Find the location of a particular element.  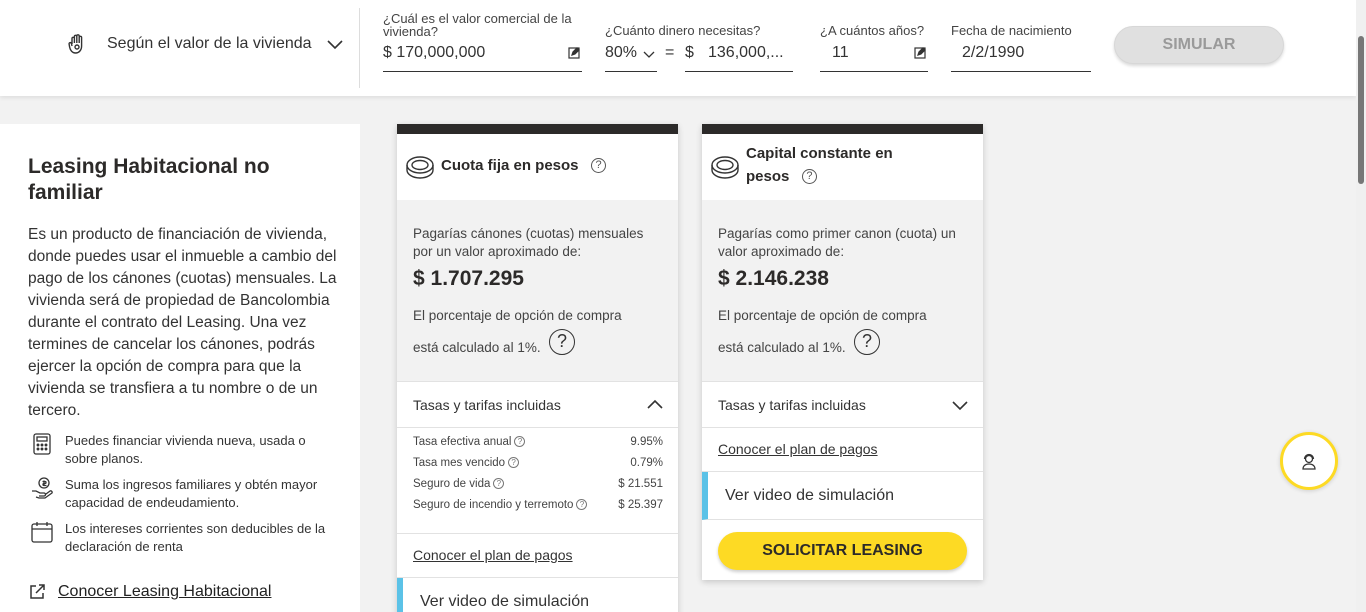

card-header: Cuota fija en pesos ? is located at coordinates (537, 167).